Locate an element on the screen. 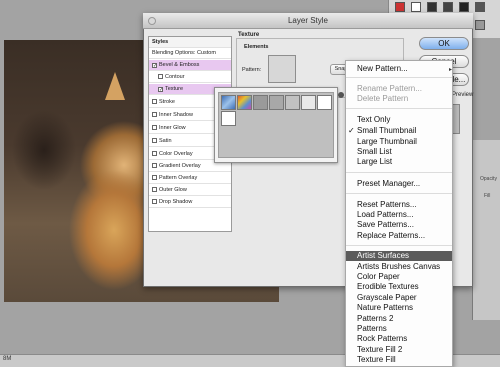  menu-item-rock-patterns: Rock Patterns is located at coordinates (399, 339).